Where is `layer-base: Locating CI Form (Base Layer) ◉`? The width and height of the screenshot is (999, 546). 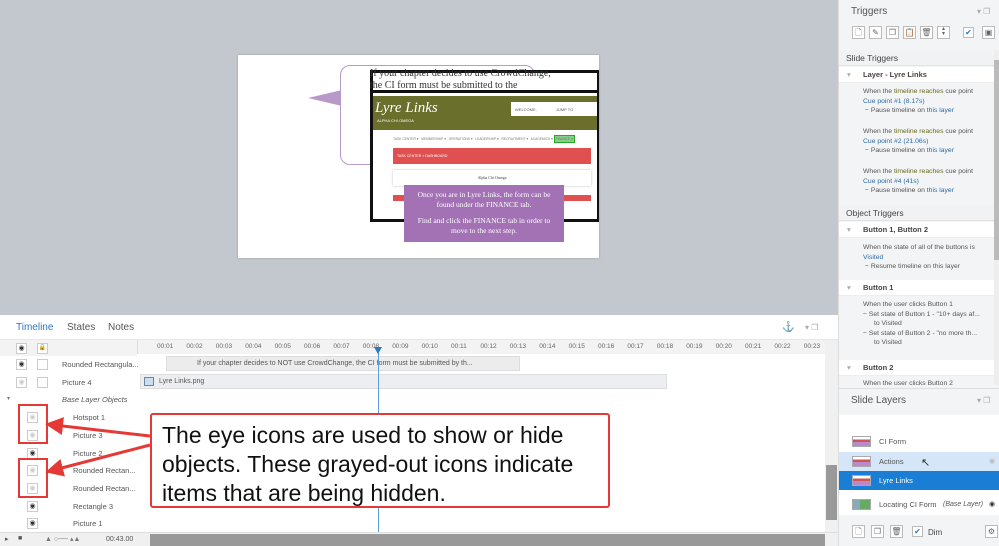 layer-base: Locating CI Form (Base Layer) ◉ is located at coordinates (919, 504).